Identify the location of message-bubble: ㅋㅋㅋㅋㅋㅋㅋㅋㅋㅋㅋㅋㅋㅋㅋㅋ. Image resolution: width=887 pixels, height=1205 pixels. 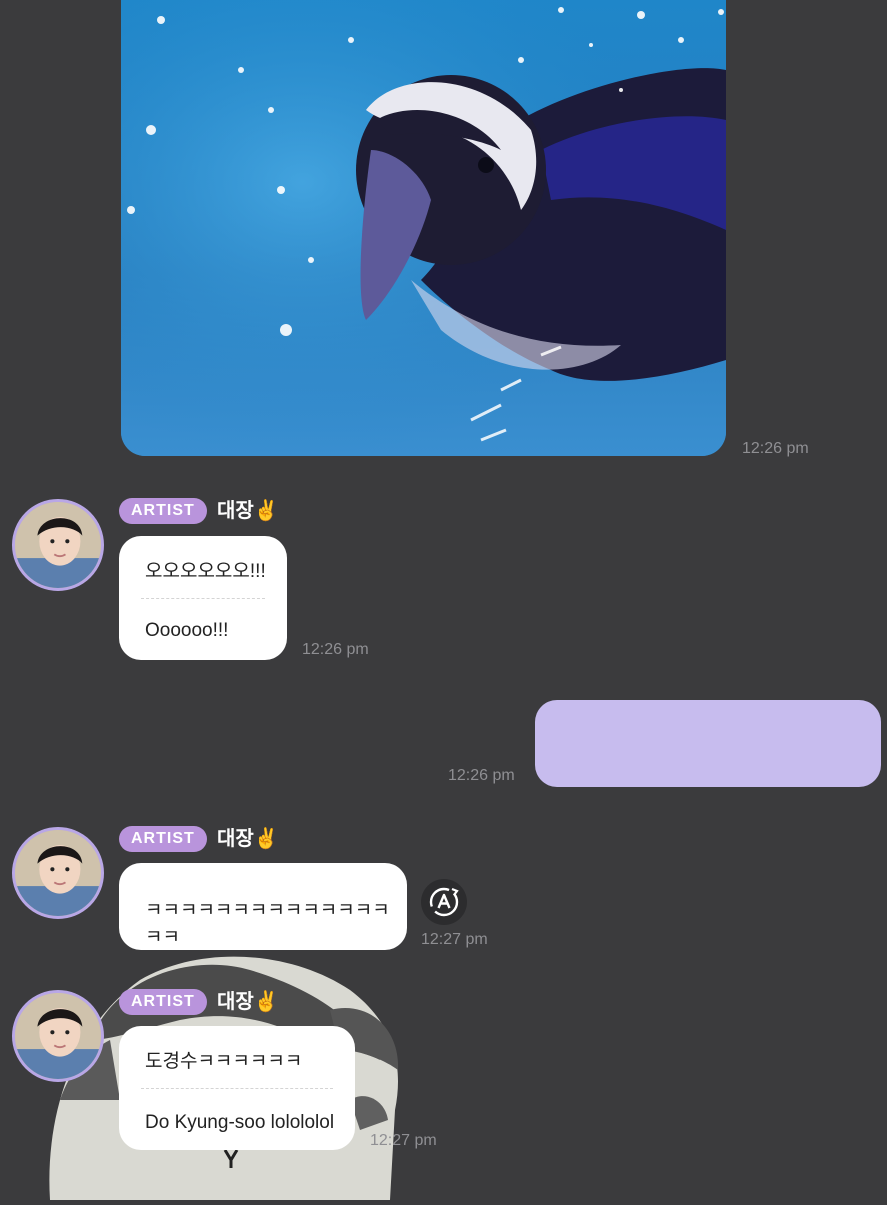
(263, 906).